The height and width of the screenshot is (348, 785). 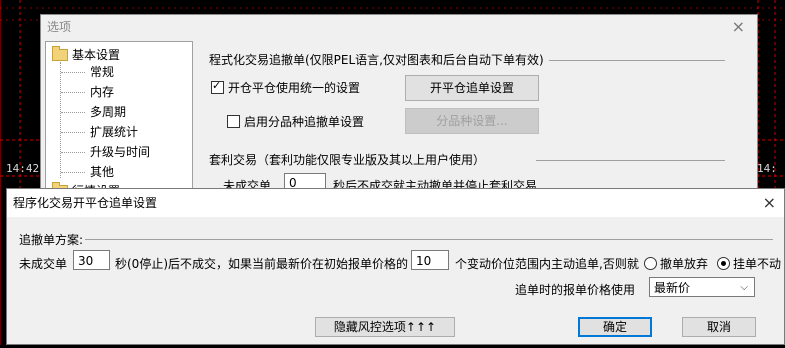 I want to click on arbitrage-section-header: 套利交易（套利功能仅限专业版及其以上用户使用）, so click(x=347, y=160).